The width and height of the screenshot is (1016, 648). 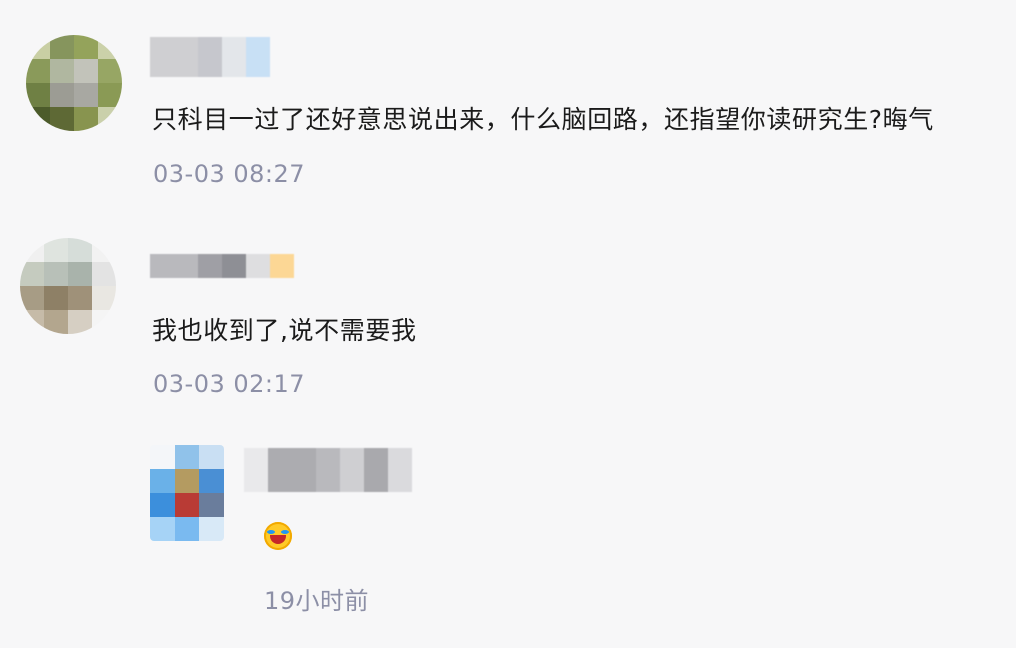 What do you see at coordinates (229, 384) in the screenshot?
I see `comment-timestamp: 03-03 02:17` at bounding box center [229, 384].